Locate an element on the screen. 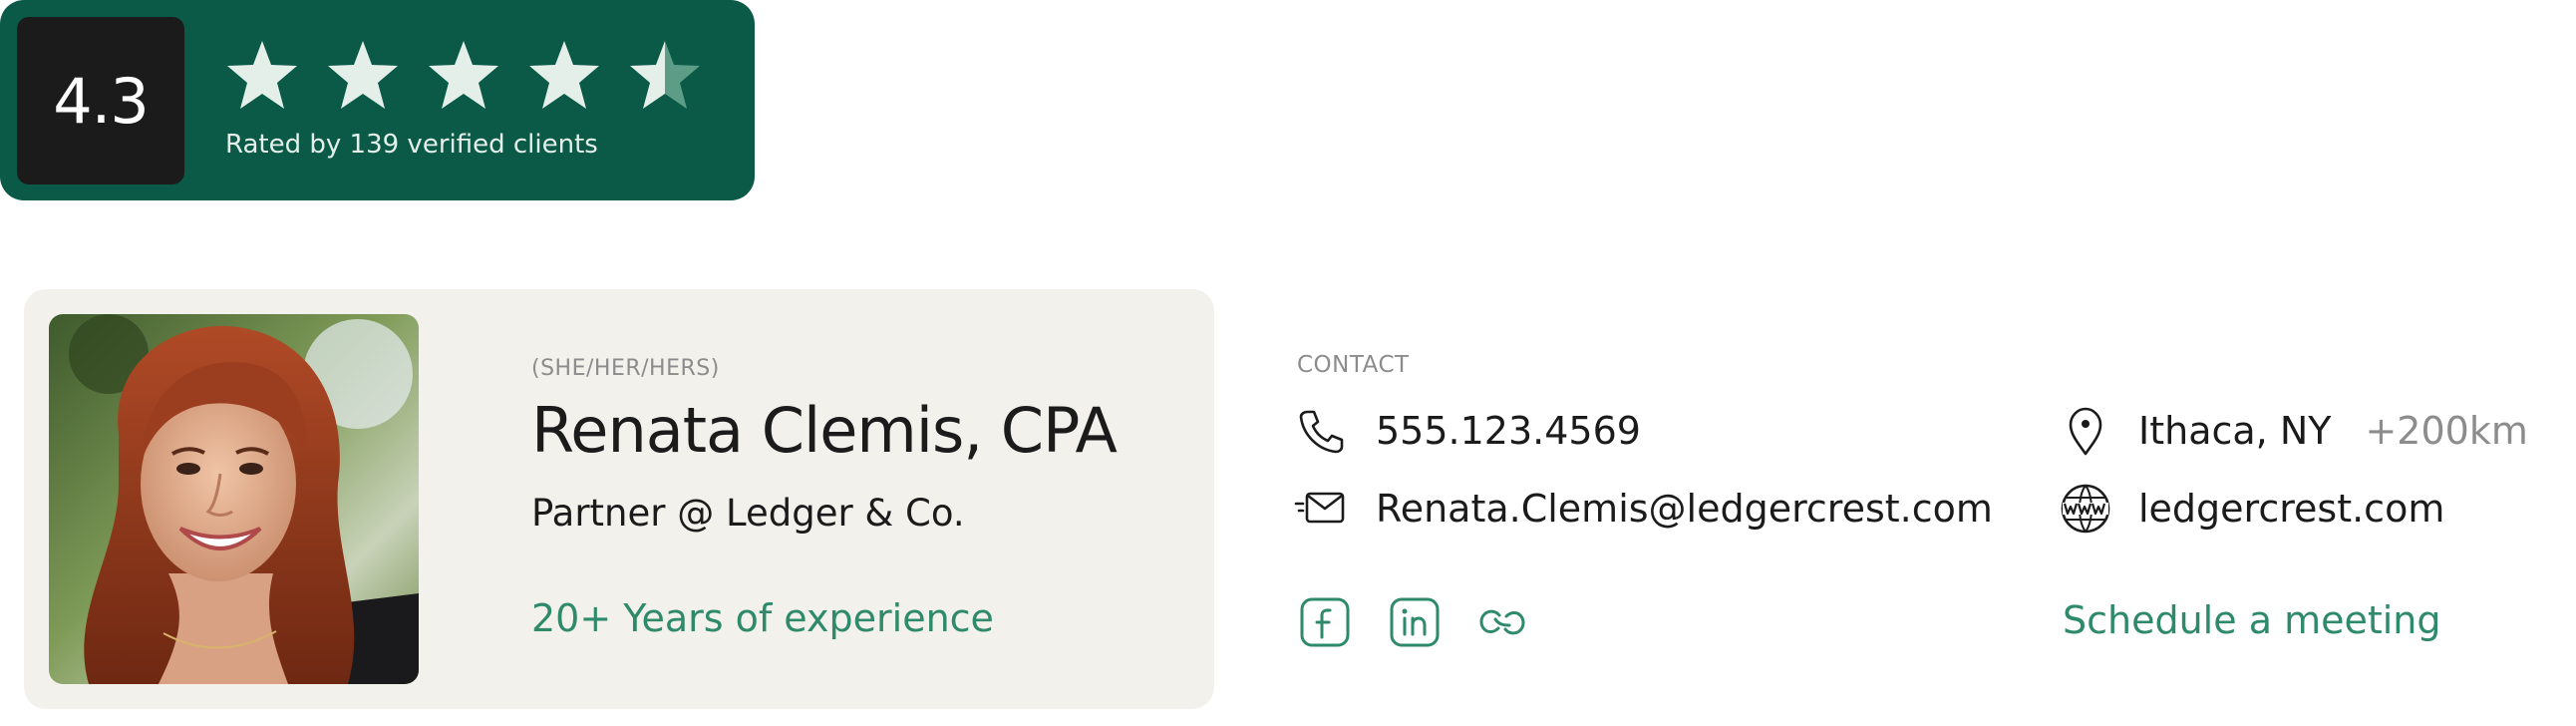 This screenshot has height=726, width=2576. linkedin-icon is located at coordinates (1415, 622).